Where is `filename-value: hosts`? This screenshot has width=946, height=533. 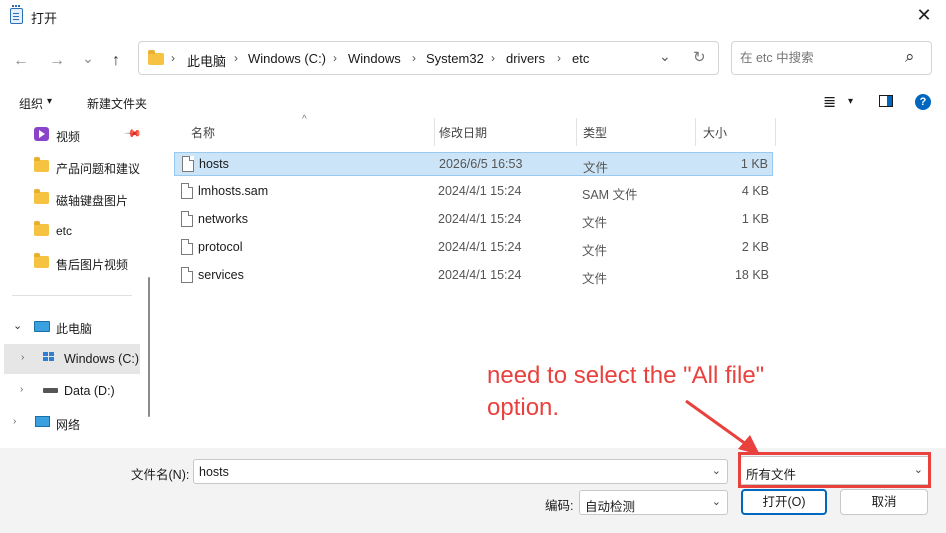 filename-value: hosts is located at coordinates (214, 472).